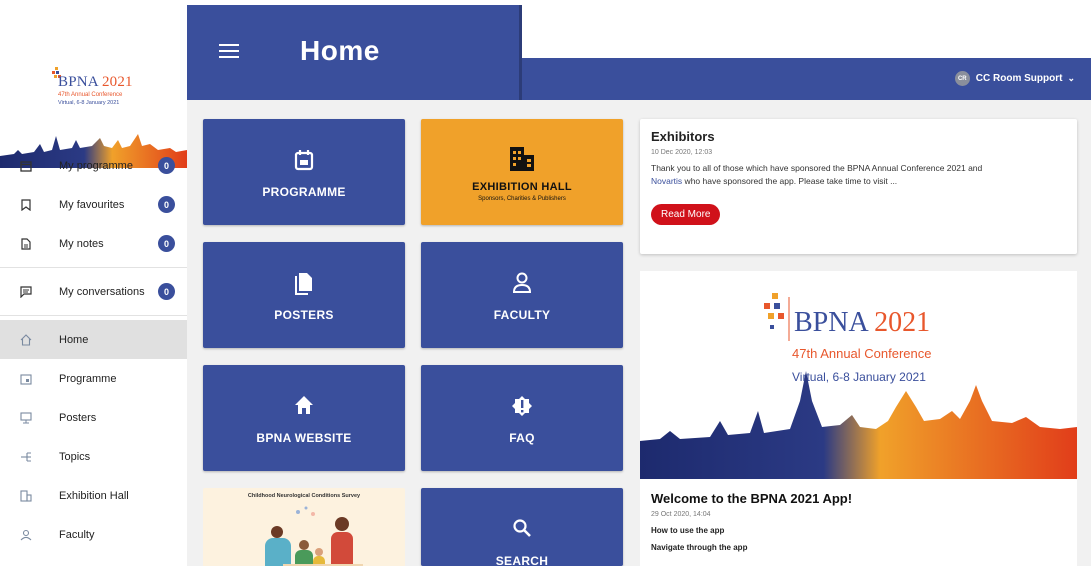 This screenshot has height=566, width=1091. What do you see at coordinates (26, 205) in the screenshot?
I see `bookmark-icon` at bounding box center [26, 205].